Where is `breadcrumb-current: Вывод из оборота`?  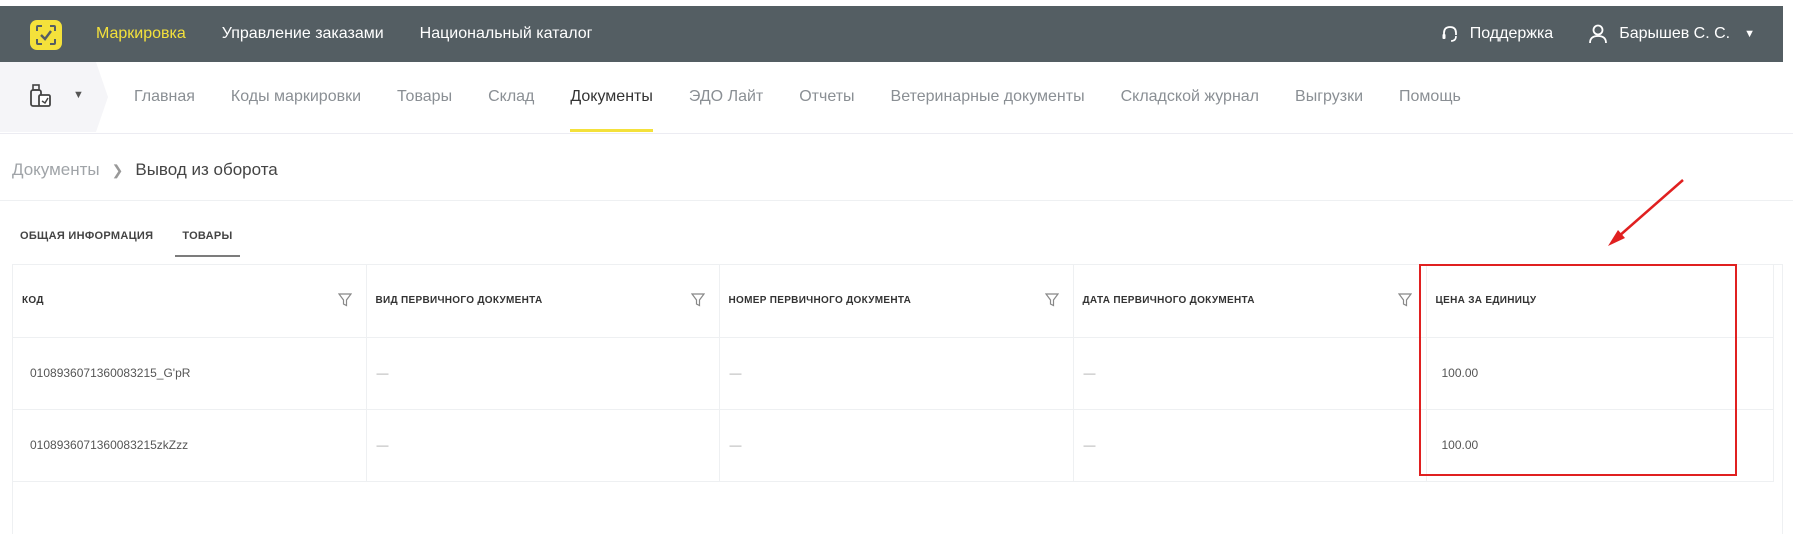 breadcrumb-current: Вывод из оборота is located at coordinates (206, 169).